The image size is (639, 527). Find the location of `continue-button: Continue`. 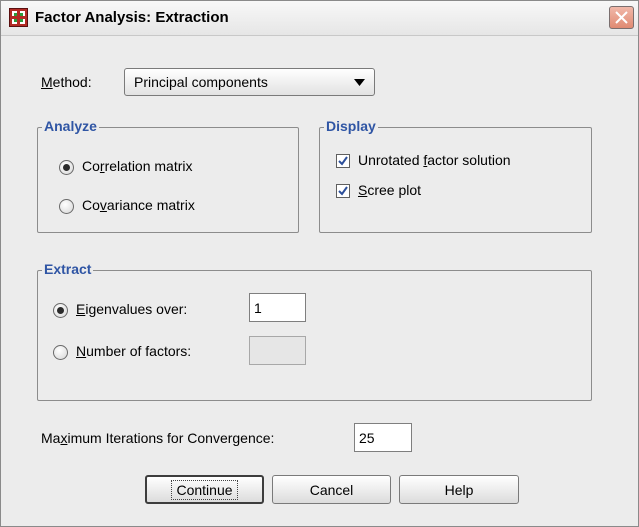

continue-button: Continue is located at coordinates (204, 489).